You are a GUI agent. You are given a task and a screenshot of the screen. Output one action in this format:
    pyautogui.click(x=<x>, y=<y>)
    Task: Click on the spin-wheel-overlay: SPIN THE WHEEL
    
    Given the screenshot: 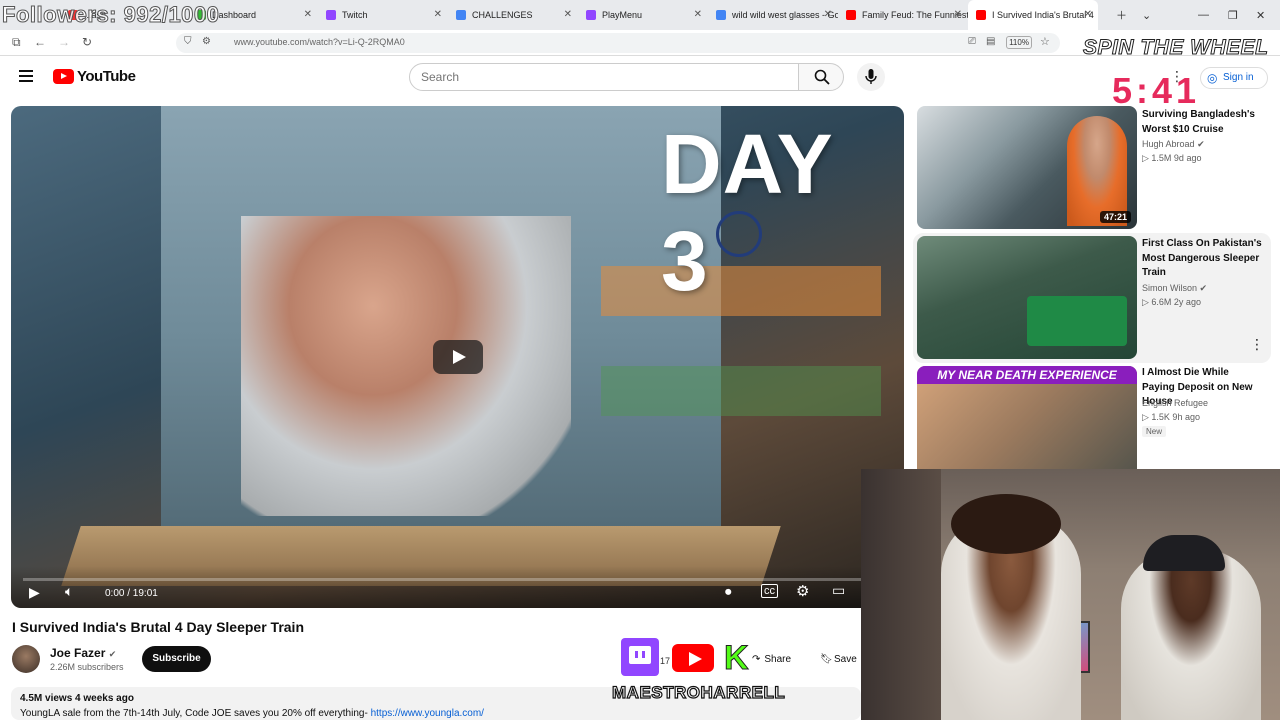 What is the action you would take?
    pyautogui.click(x=1176, y=48)
    